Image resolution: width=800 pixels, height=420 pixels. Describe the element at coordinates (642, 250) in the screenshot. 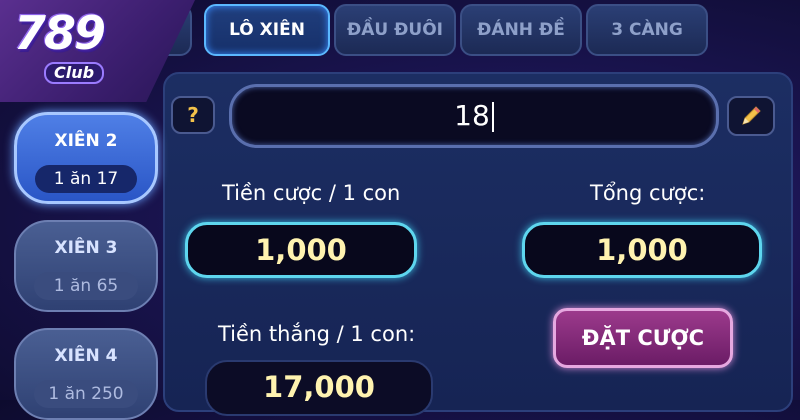

I see `total-bet-field: 1,000` at that location.